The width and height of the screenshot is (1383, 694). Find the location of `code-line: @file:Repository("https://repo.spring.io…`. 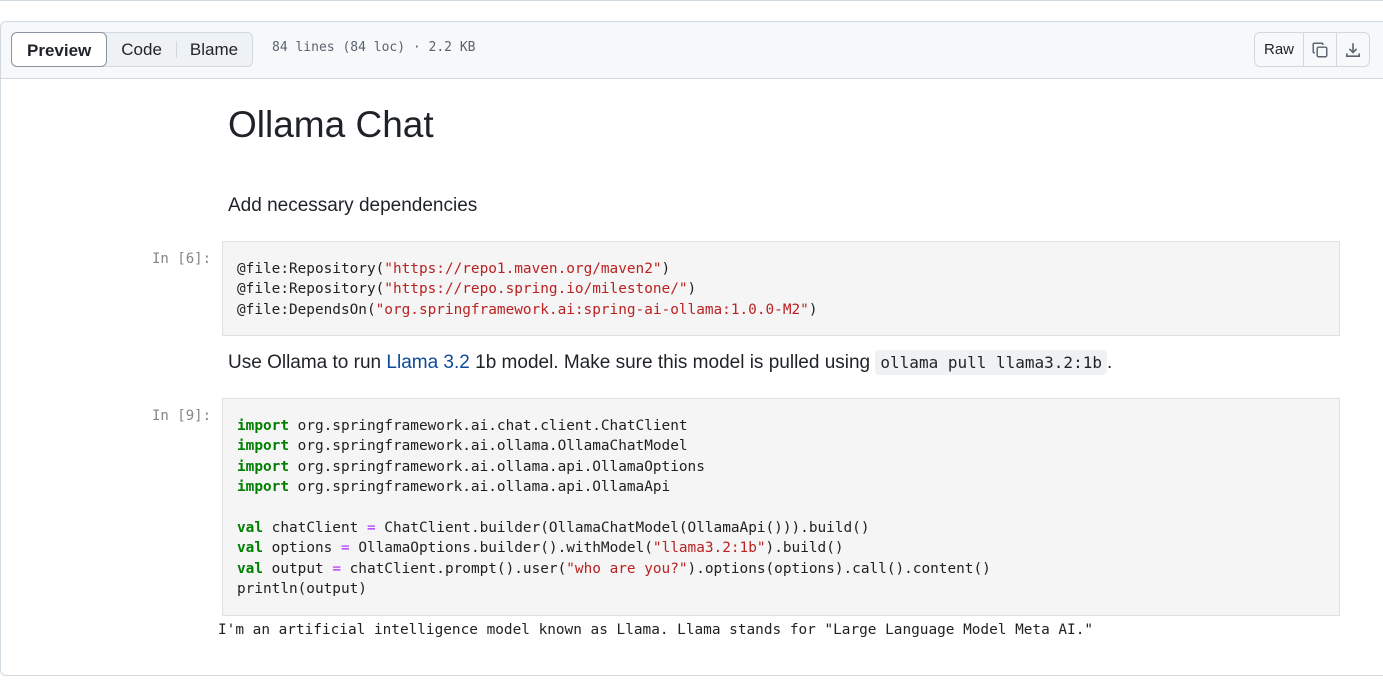

code-line: @file:Repository("https://repo.spring.io… is located at coordinates (467, 289).